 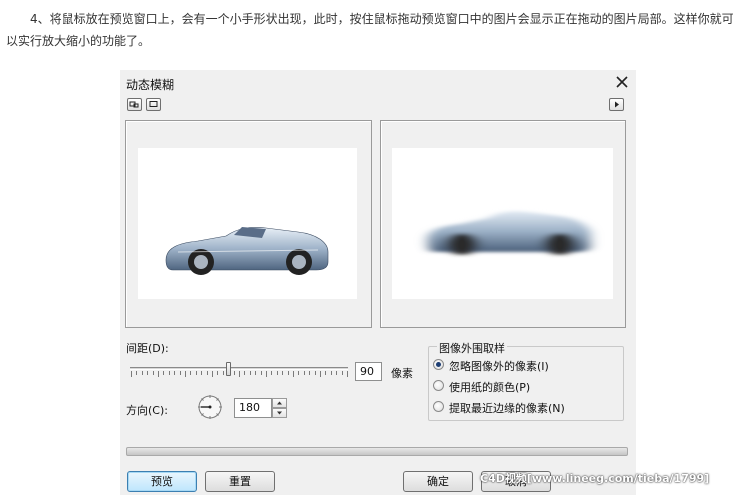 What do you see at coordinates (162, 481) in the screenshot?
I see `preview-button: 预览` at bounding box center [162, 481].